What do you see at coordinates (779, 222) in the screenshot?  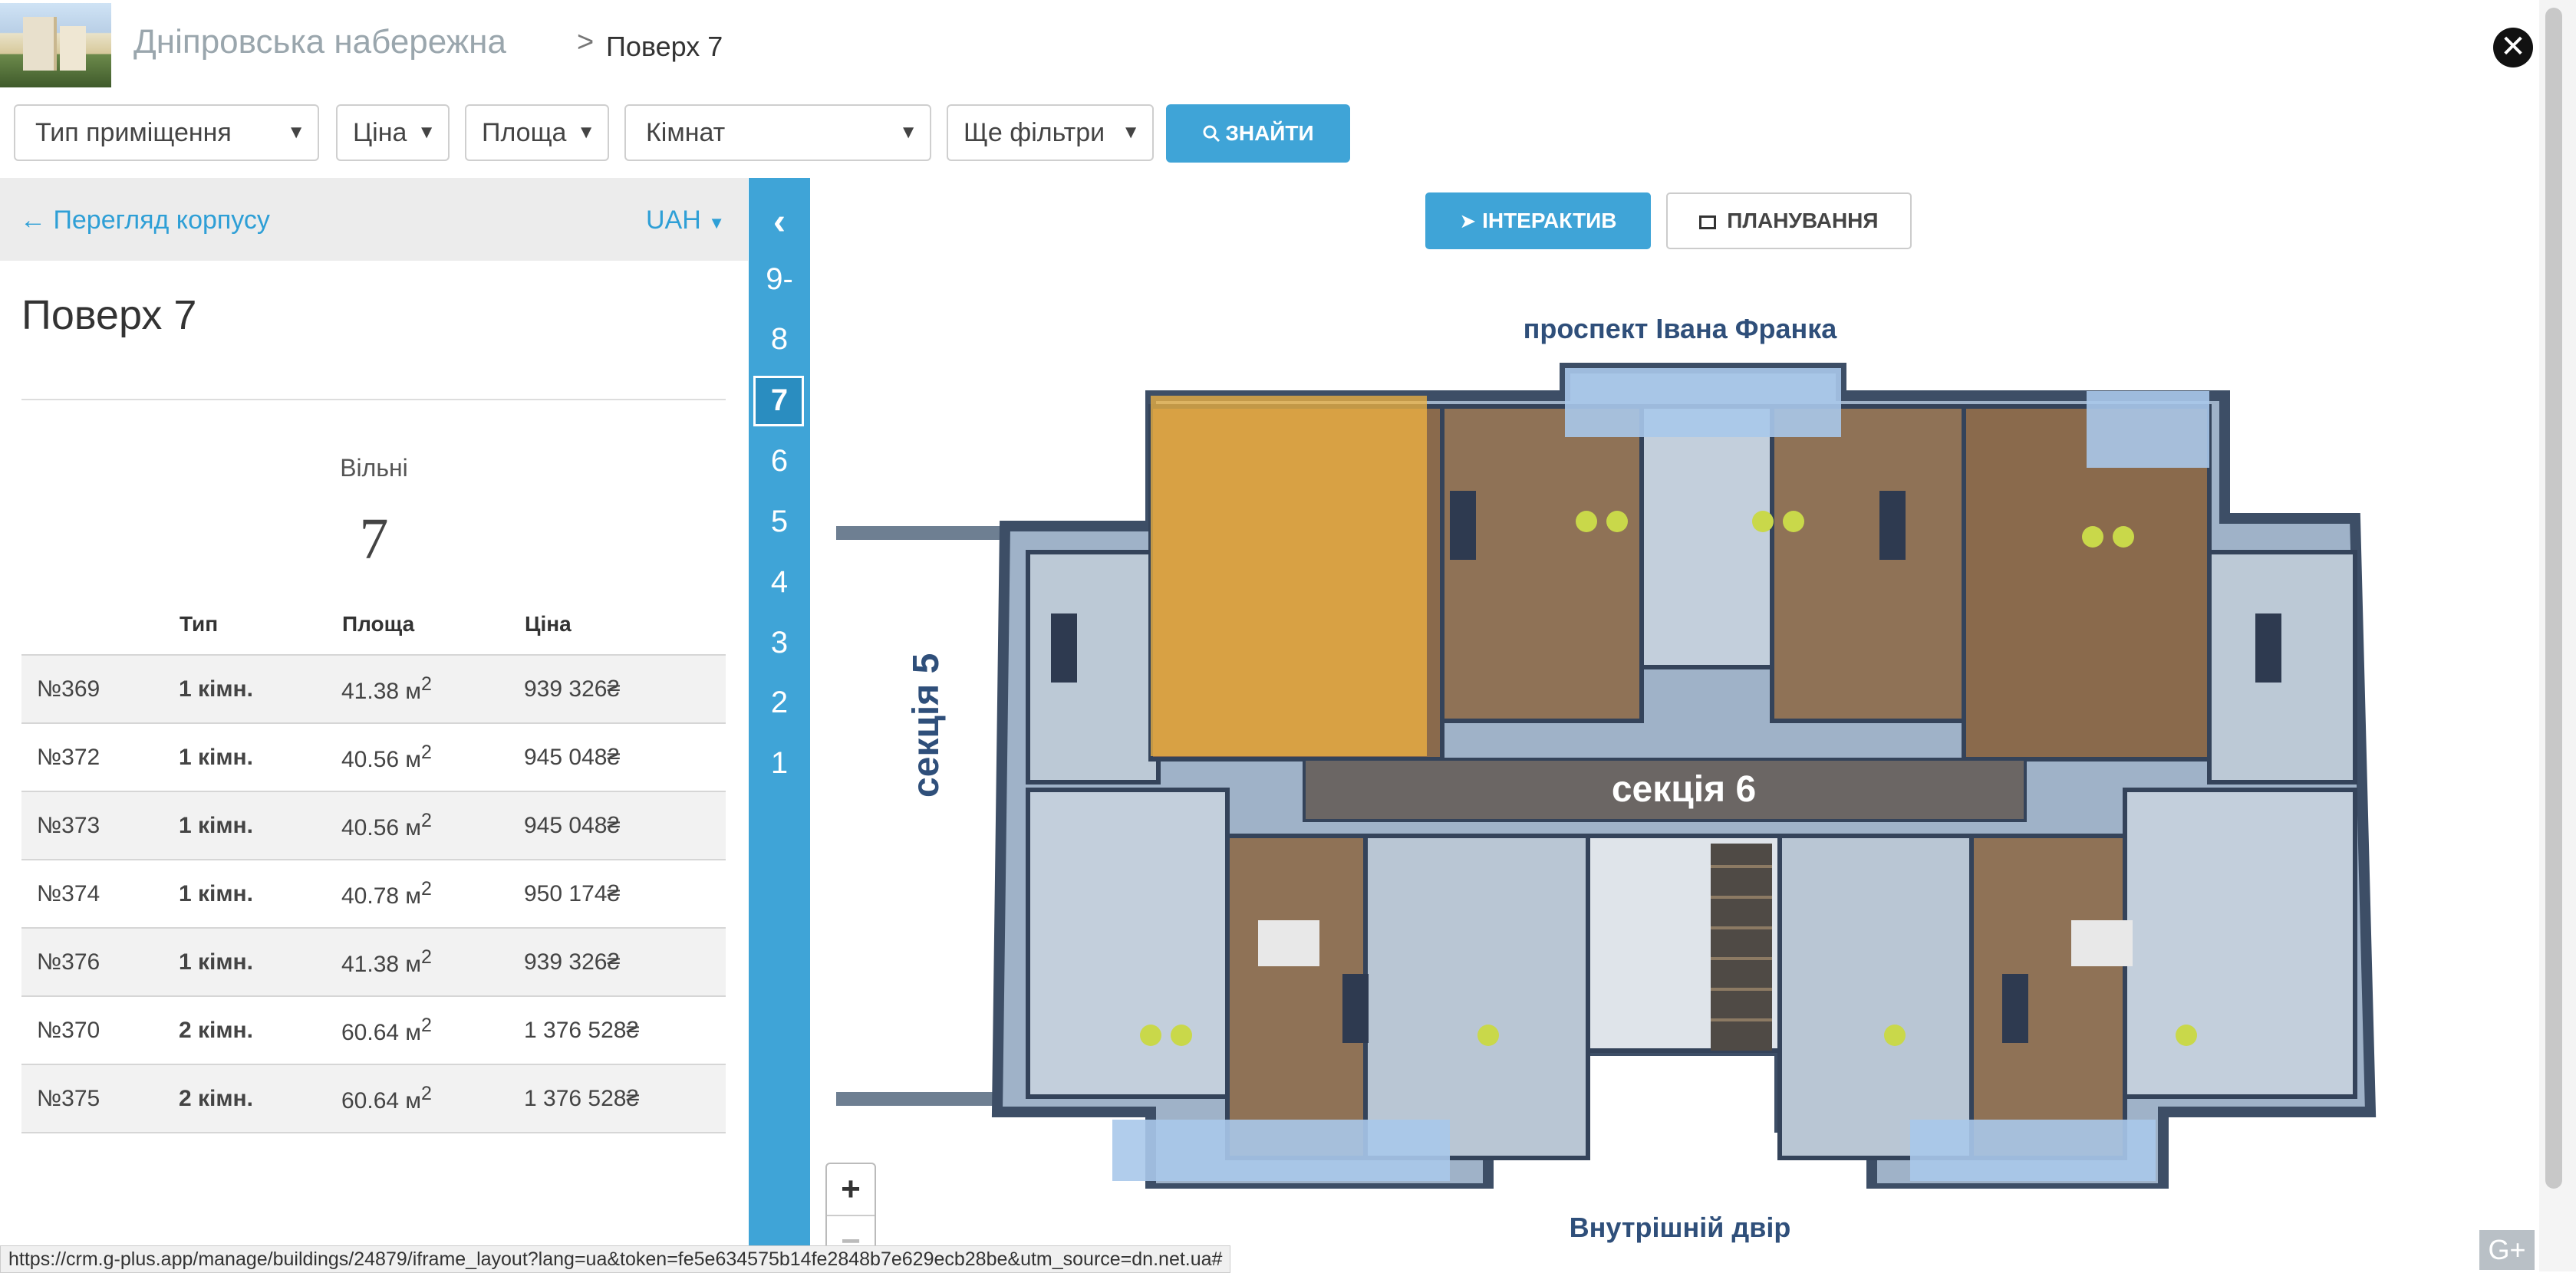 I see `collapse-chevron-icon: ‹` at bounding box center [779, 222].